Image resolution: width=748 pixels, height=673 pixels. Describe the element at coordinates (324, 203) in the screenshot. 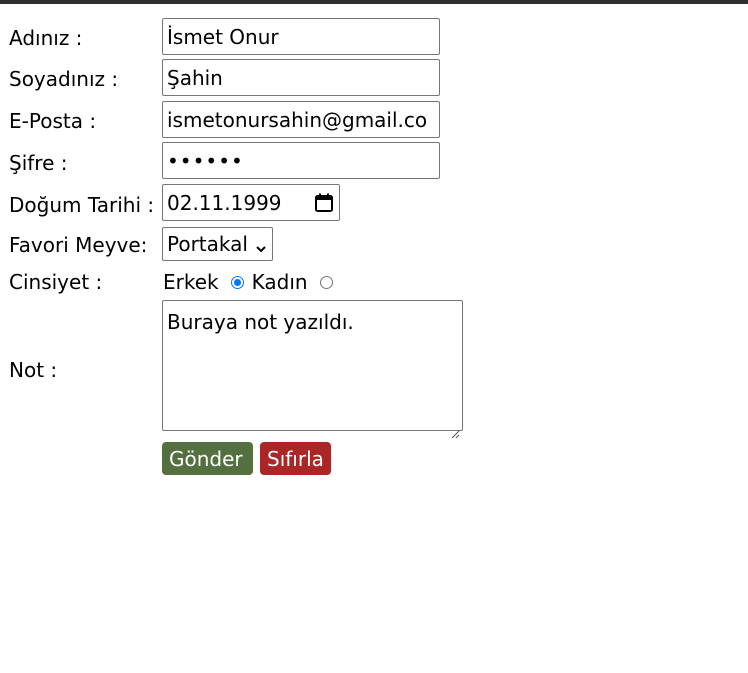

I see `calendar-icon` at that location.